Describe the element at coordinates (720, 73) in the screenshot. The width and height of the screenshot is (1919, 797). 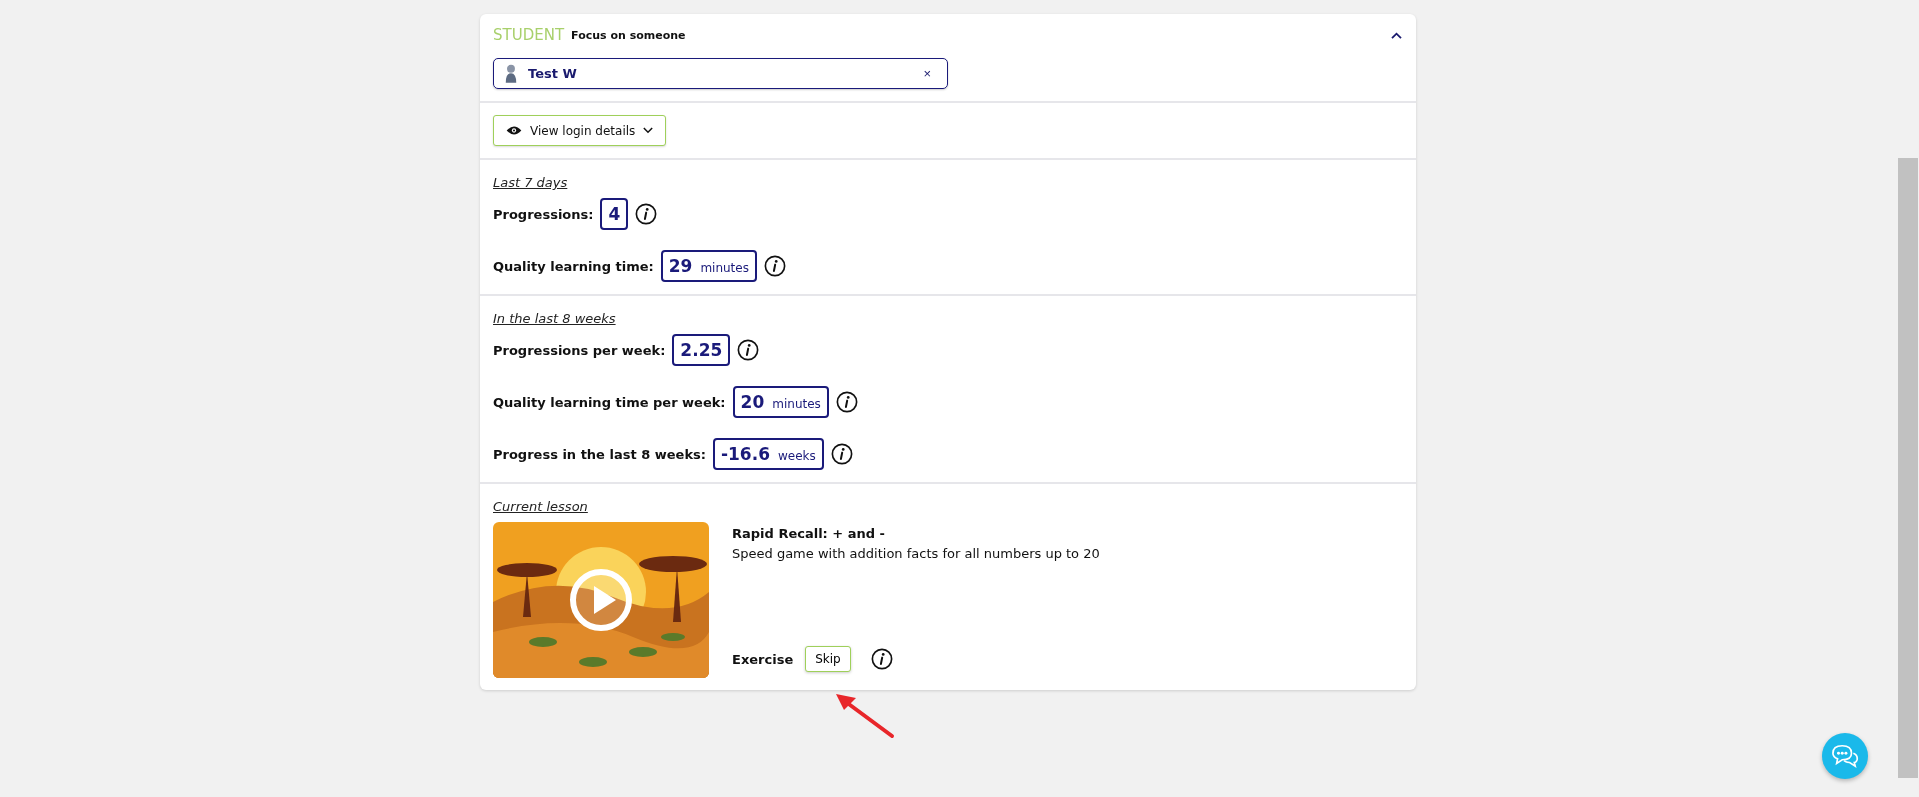
I see `student-select-field: Test W ×` at that location.